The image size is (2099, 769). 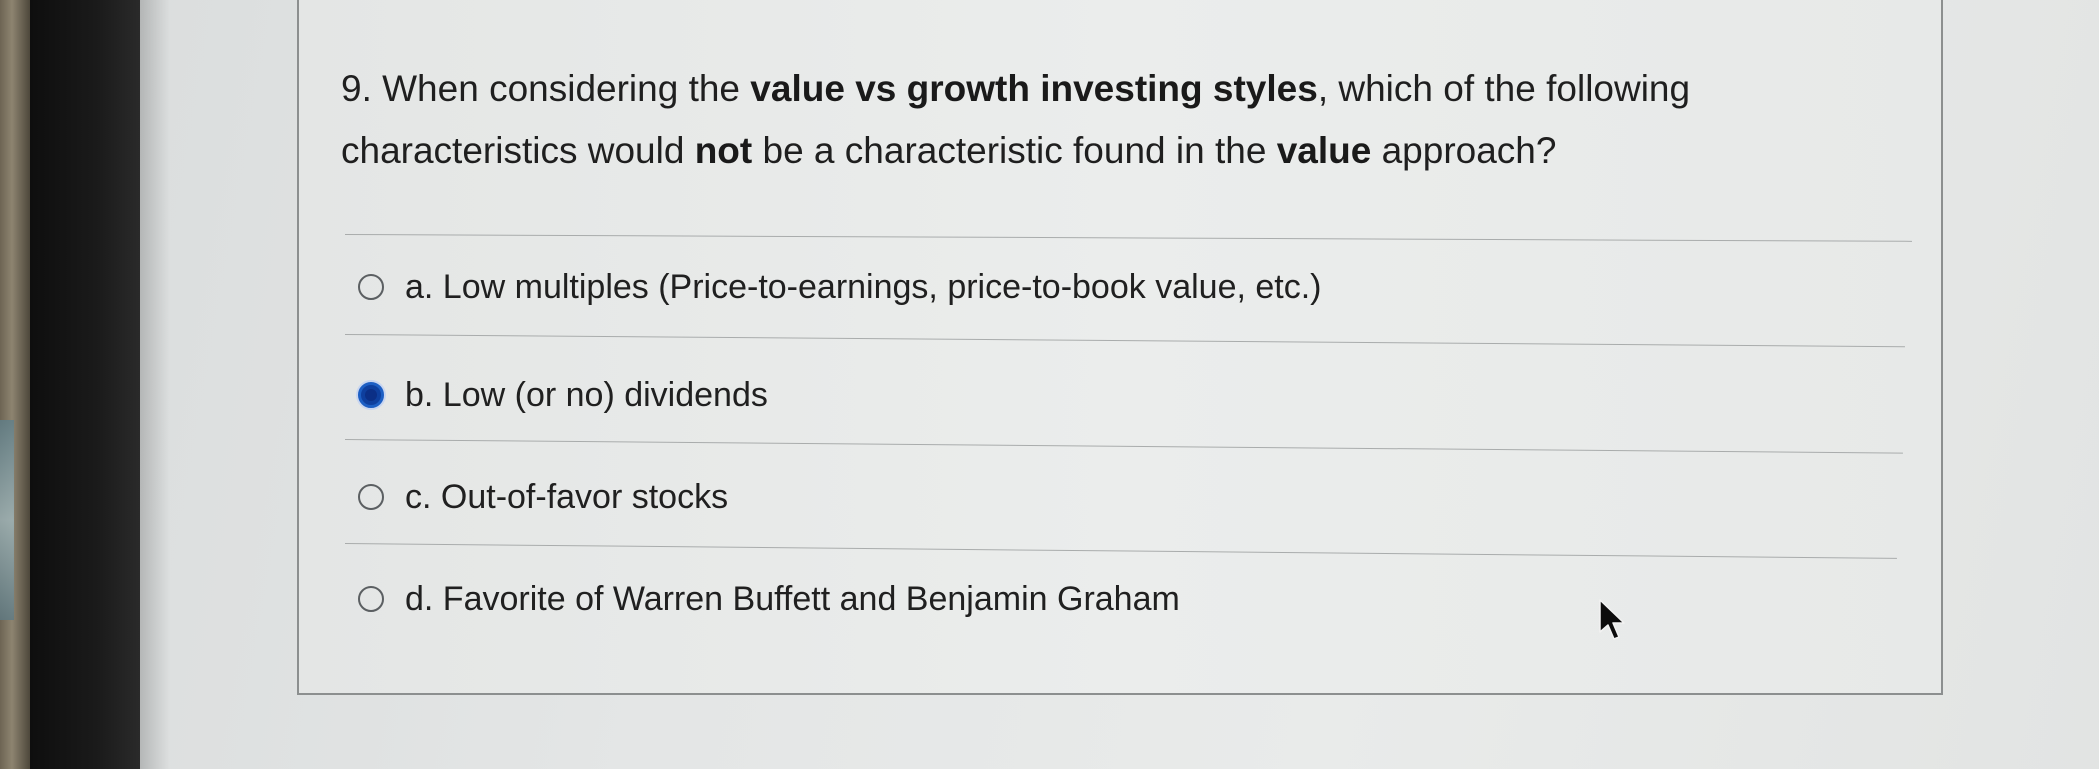 What do you see at coordinates (723, 150) in the screenshot?
I see `question-emphasis: not` at bounding box center [723, 150].